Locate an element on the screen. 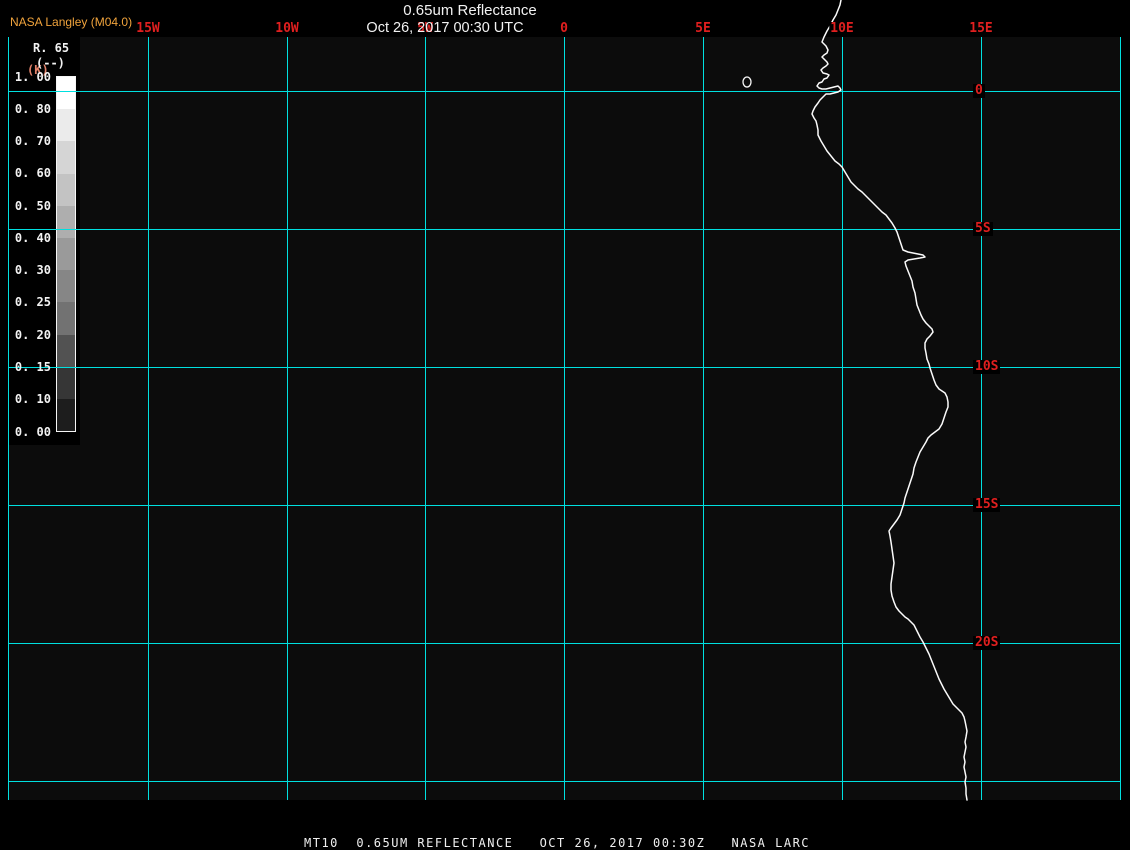  longitude-label: 15E is located at coordinates (981, 28).